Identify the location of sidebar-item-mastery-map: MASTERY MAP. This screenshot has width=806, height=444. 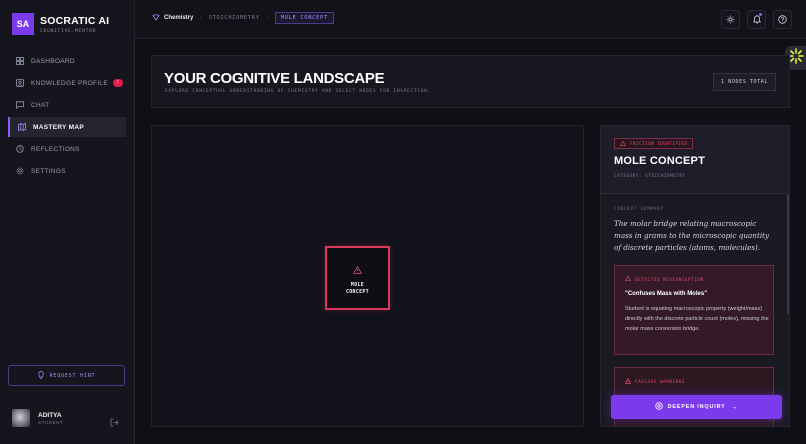
(67, 127).